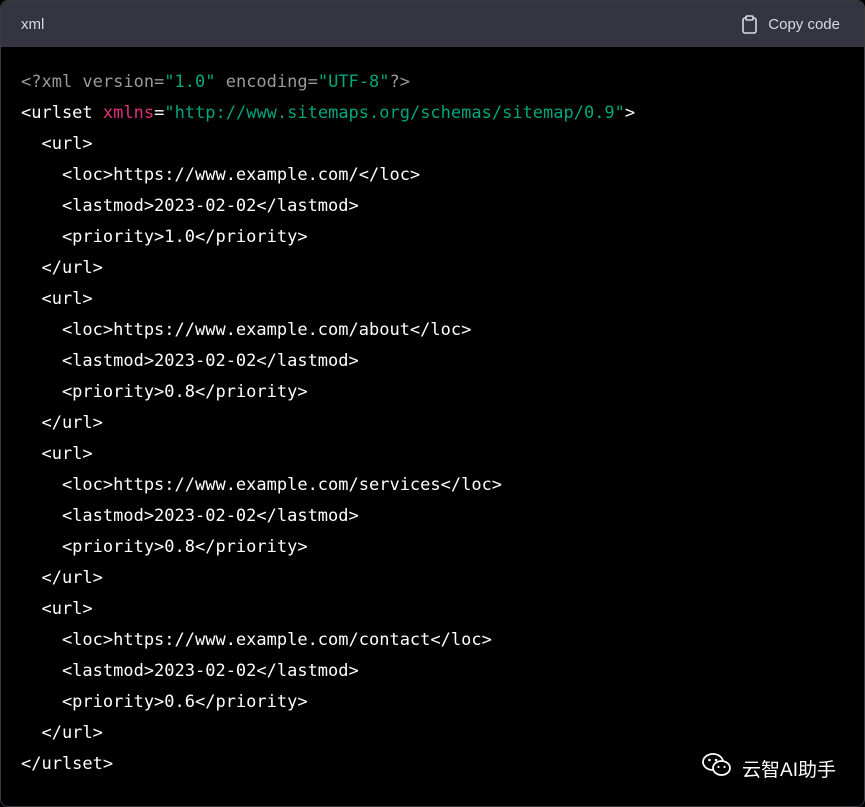 The height and width of the screenshot is (807, 865). Describe the element at coordinates (93, 82) in the screenshot. I see `code-token: <?xml version=` at that location.